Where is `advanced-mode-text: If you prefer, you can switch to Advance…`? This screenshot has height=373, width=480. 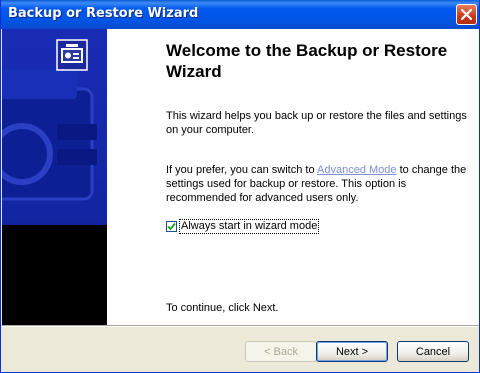 advanced-mode-text: If you prefer, you can switch to Advance… is located at coordinates (318, 184).